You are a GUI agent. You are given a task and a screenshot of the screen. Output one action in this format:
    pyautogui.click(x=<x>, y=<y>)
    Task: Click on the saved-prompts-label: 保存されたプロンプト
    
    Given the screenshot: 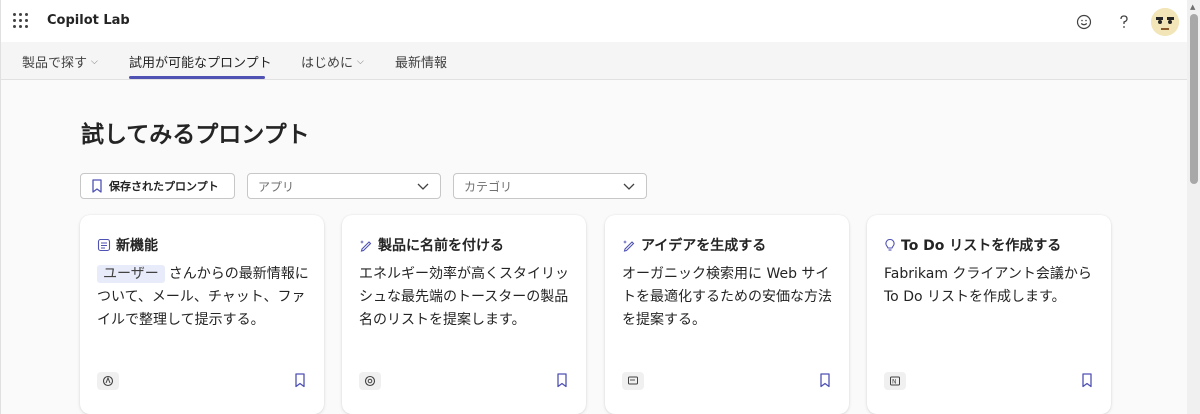 What is the action you would take?
    pyautogui.click(x=164, y=186)
    